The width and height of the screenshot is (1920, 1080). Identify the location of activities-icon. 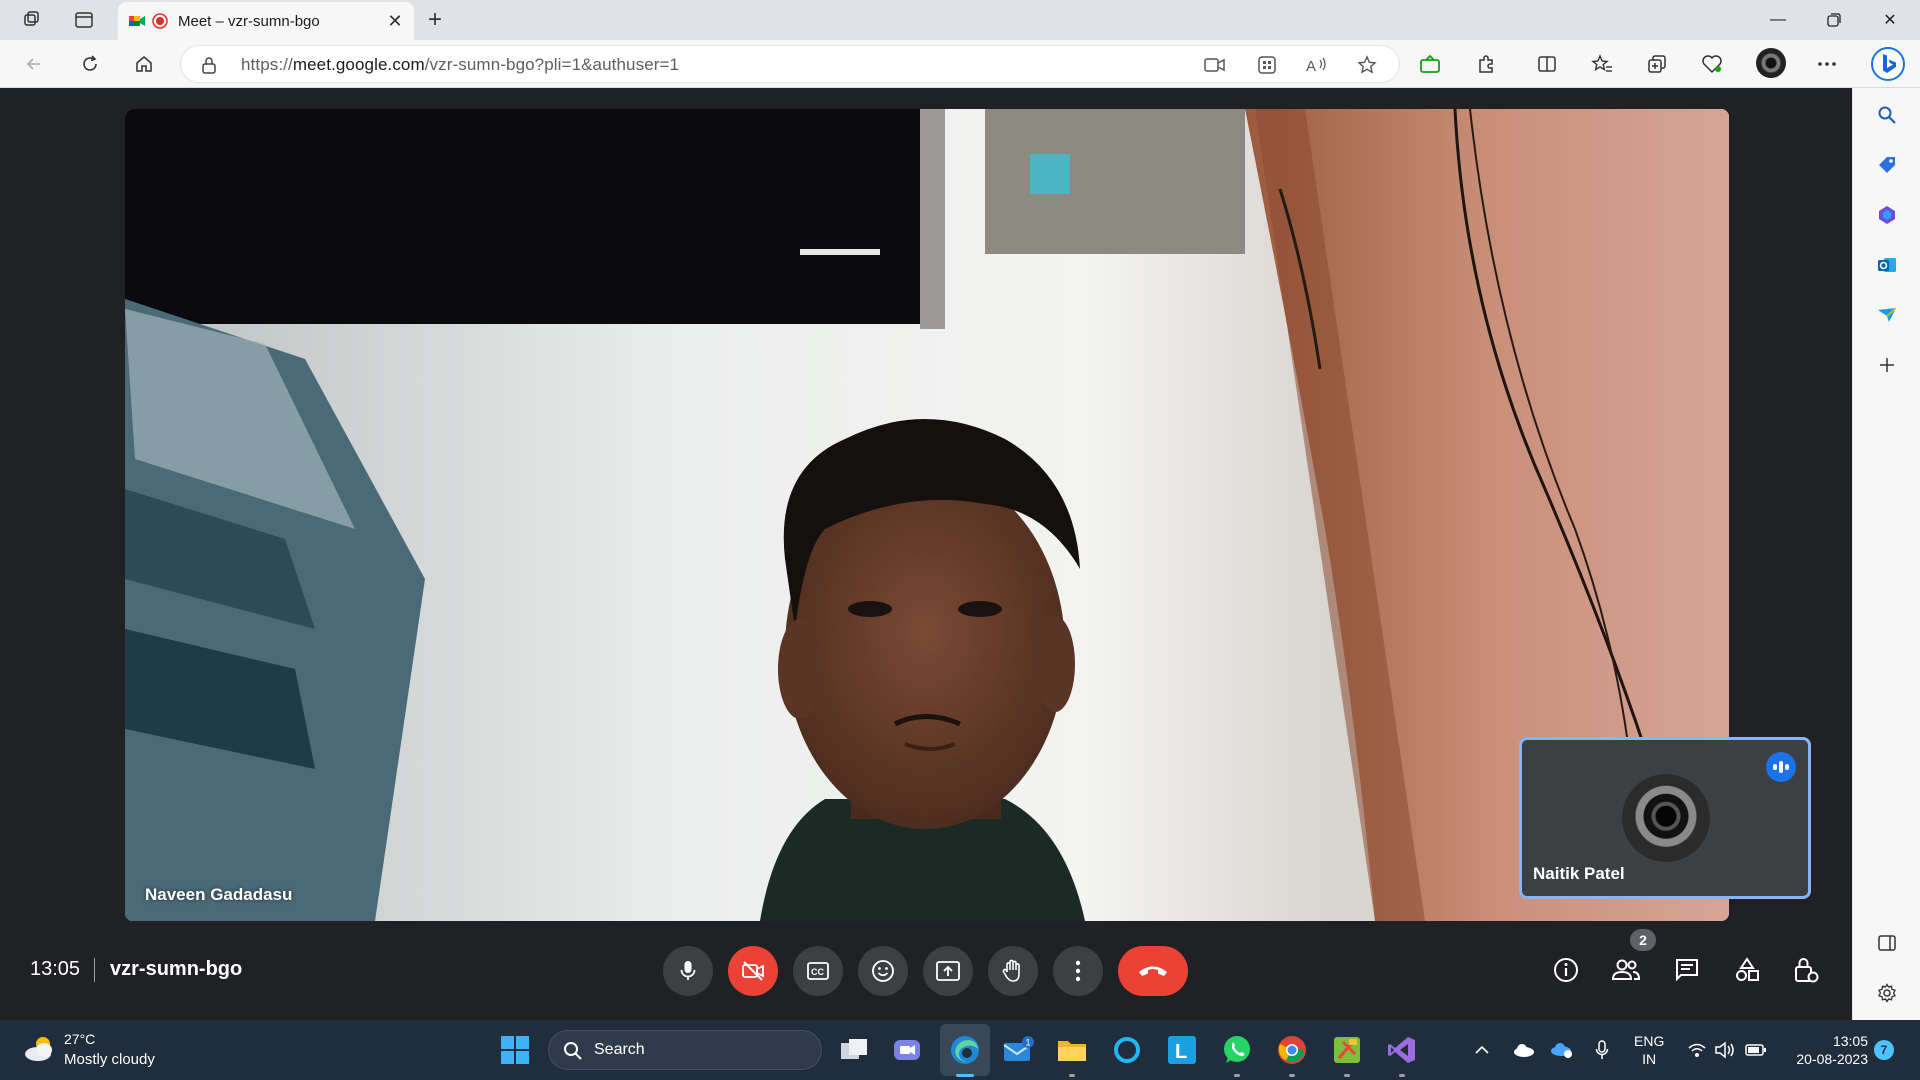
(1747, 969).